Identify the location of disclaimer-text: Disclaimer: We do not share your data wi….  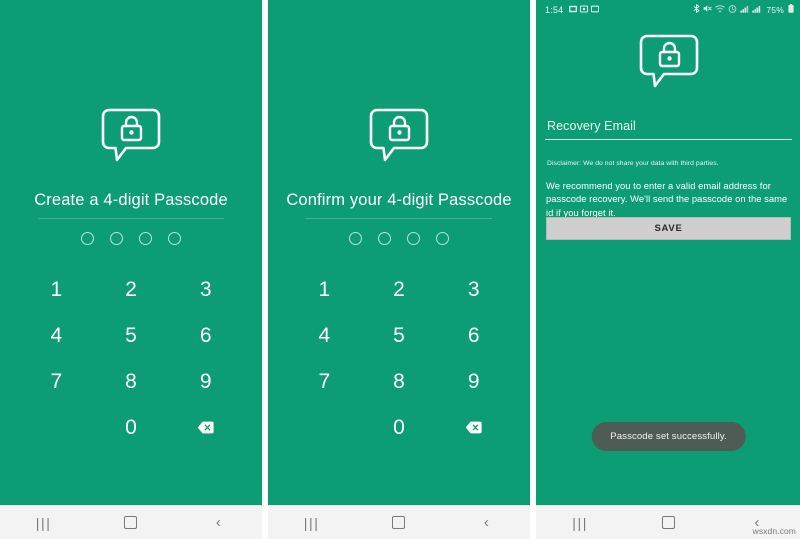
(633, 163).